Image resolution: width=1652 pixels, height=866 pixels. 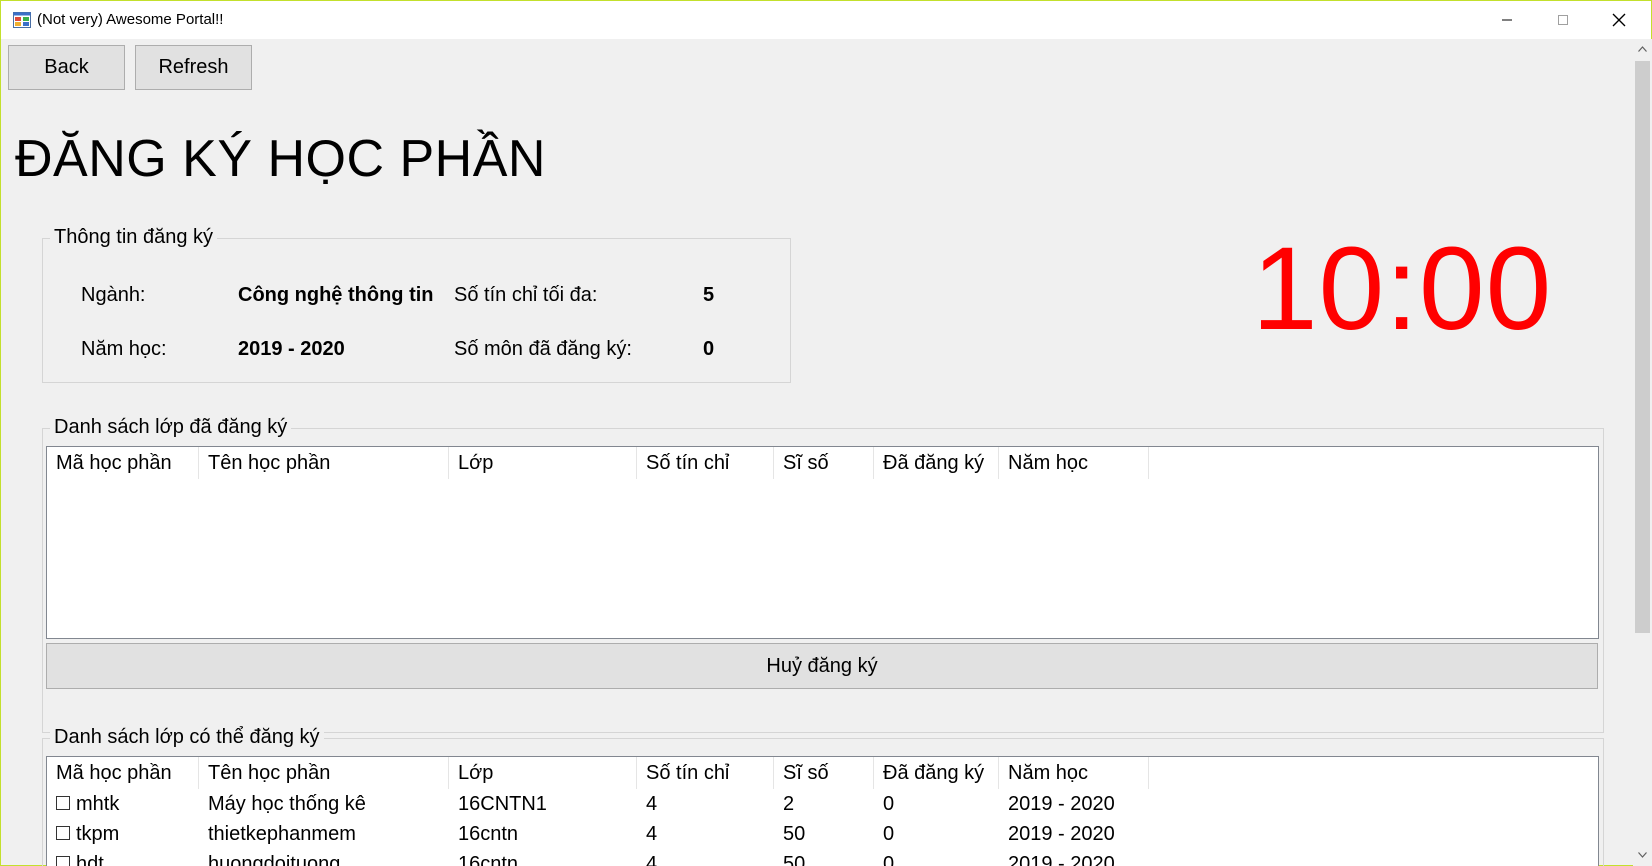 I want to click on close-button, so click(x=1619, y=20).